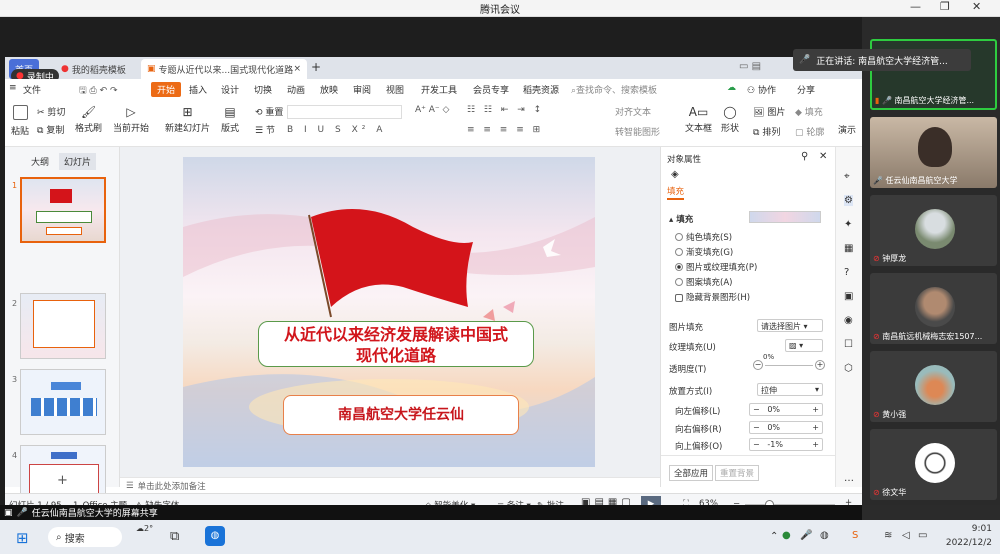  Describe the element at coordinates (541, 89) in the screenshot. I see `menu-docer-resources: 稻壳资源` at that location.